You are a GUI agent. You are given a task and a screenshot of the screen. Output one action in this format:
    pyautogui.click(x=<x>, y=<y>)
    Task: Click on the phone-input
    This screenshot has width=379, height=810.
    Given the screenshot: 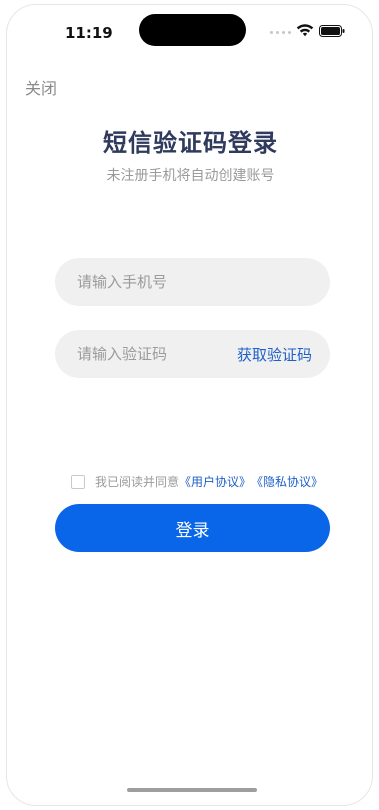 What is the action you would take?
    pyautogui.click(x=192, y=282)
    